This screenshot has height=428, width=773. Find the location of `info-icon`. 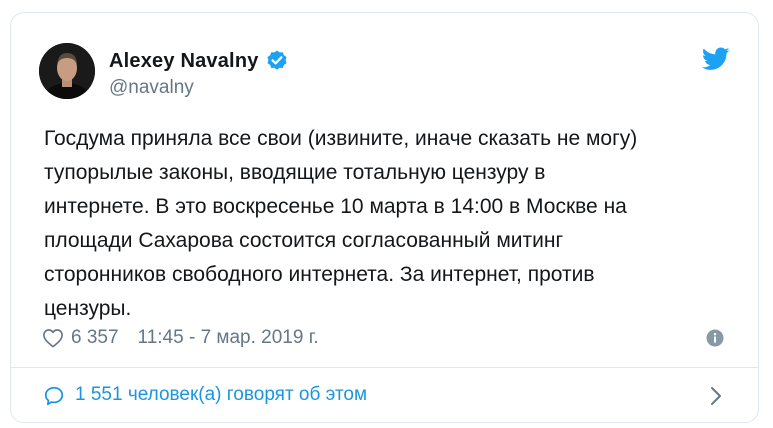

info-icon is located at coordinates (715, 338).